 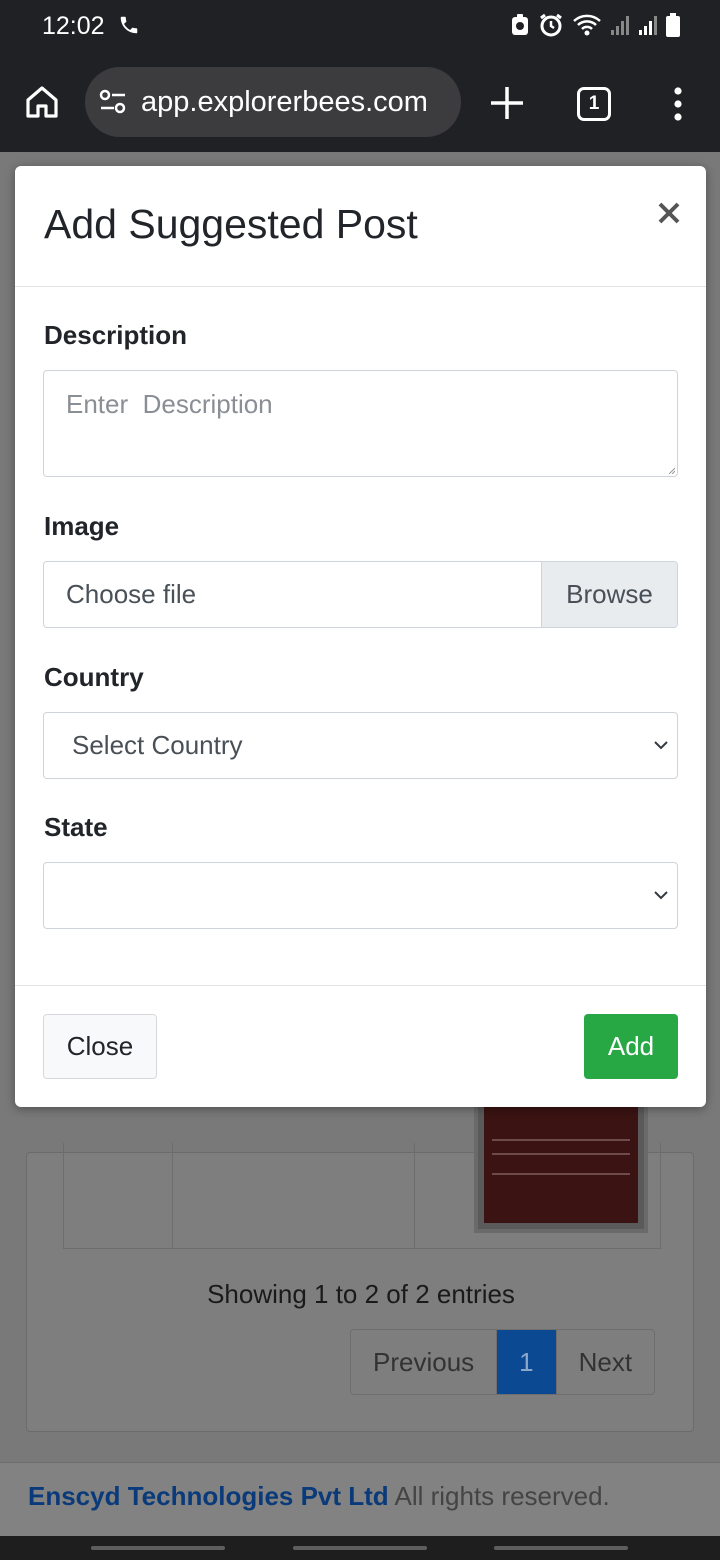 I want to click on pagination-previous: Previous, so click(x=424, y=1362).